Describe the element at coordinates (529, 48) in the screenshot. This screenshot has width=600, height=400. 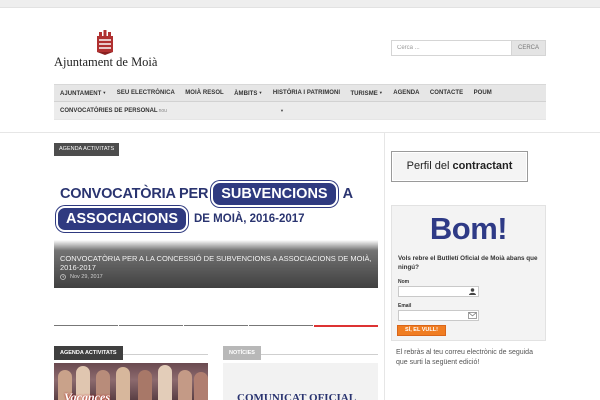
I see `search-button: CERCA` at that location.